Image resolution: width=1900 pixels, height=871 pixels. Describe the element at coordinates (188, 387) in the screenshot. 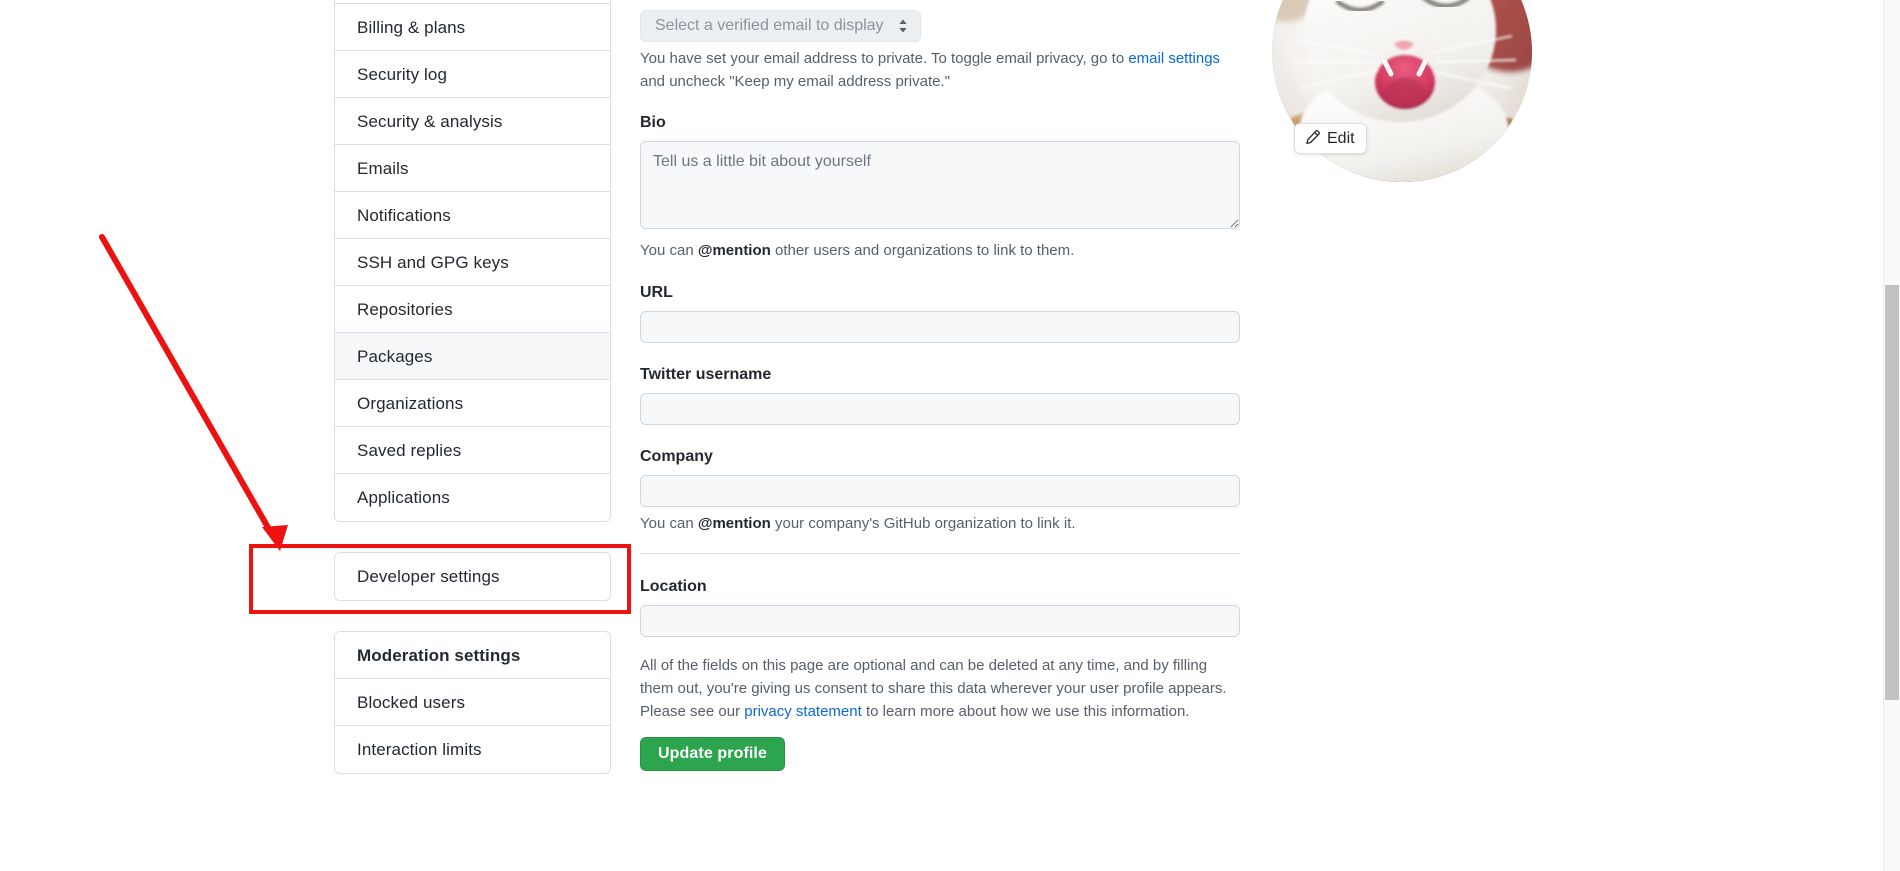

I see `annotation-arrow-shaft` at that location.